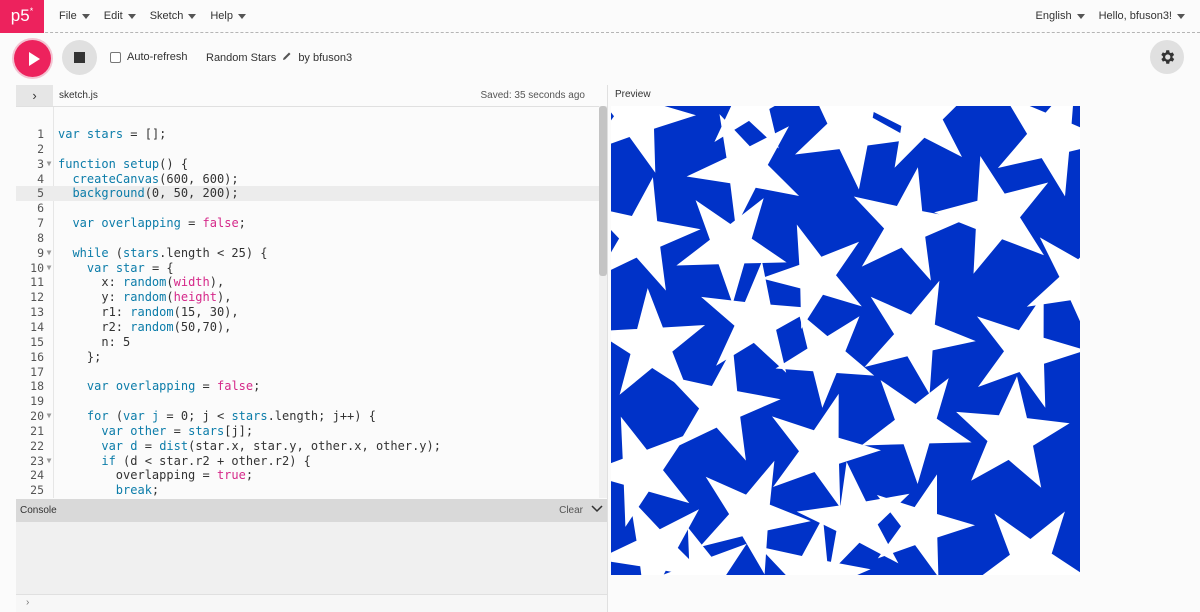  What do you see at coordinates (173, 16) in the screenshot?
I see `menu-sketch: Sketch` at bounding box center [173, 16].